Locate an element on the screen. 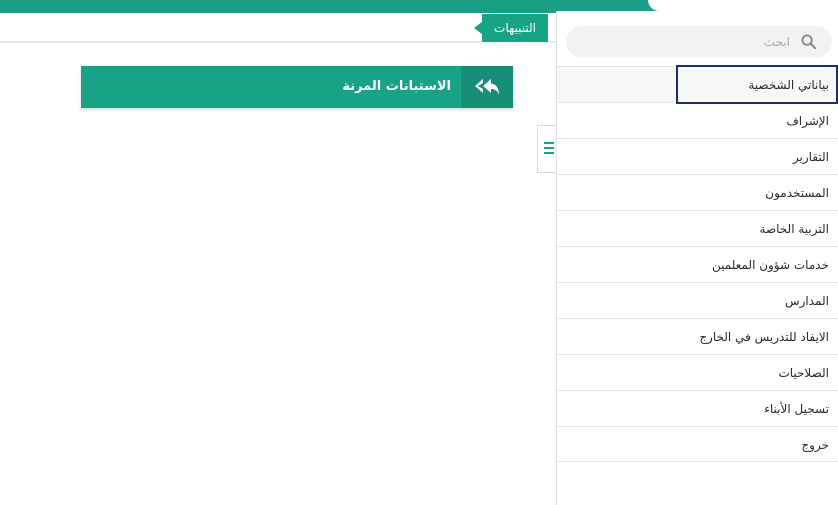 The image size is (838, 505). sidebar-item-label: الإشراف is located at coordinates (807, 121).